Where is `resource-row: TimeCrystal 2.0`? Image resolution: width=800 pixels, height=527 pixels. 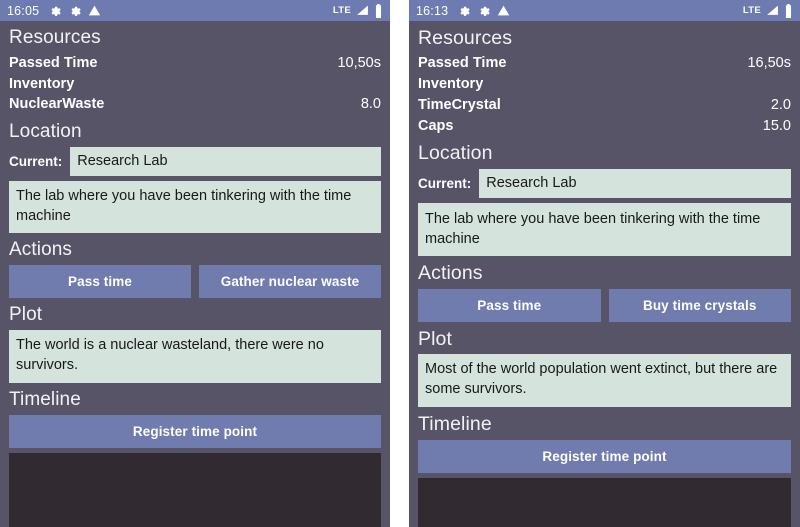
resource-row: TimeCrystal 2.0 is located at coordinates (604, 105).